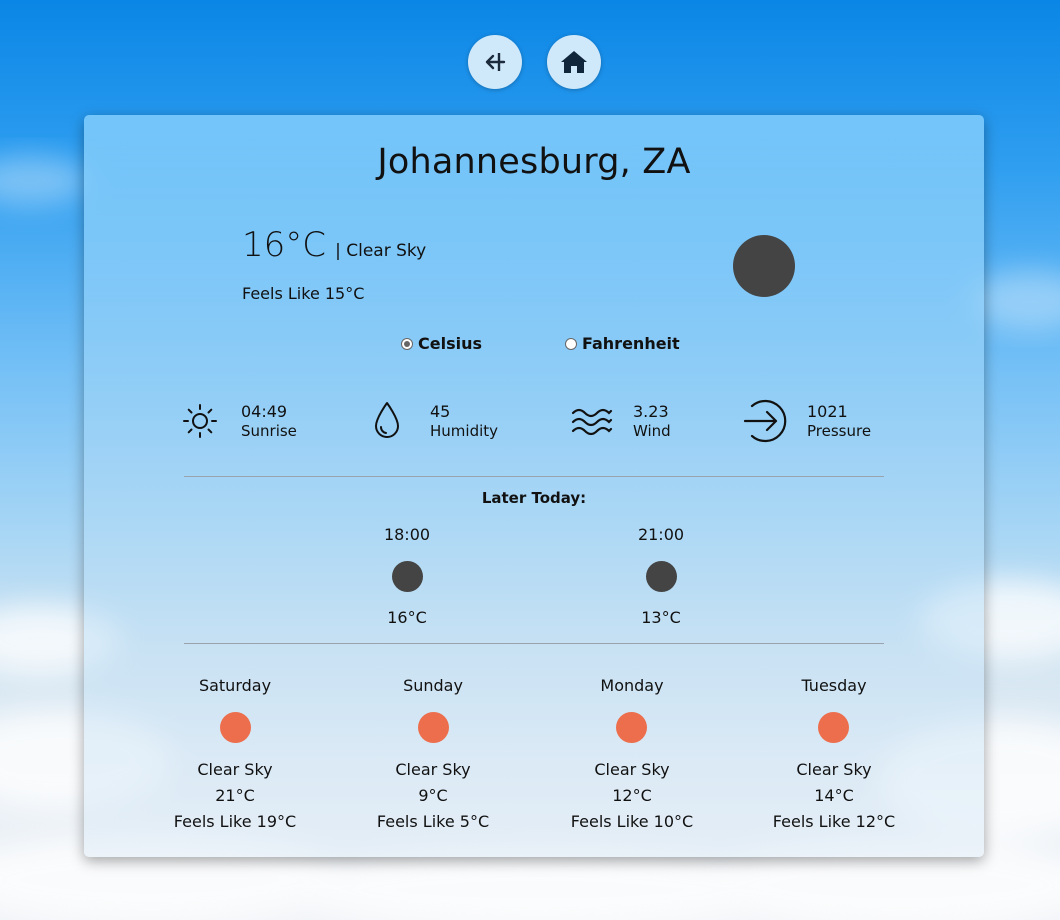  I want to click on hour-temp: 13°C, so click(661, 617).